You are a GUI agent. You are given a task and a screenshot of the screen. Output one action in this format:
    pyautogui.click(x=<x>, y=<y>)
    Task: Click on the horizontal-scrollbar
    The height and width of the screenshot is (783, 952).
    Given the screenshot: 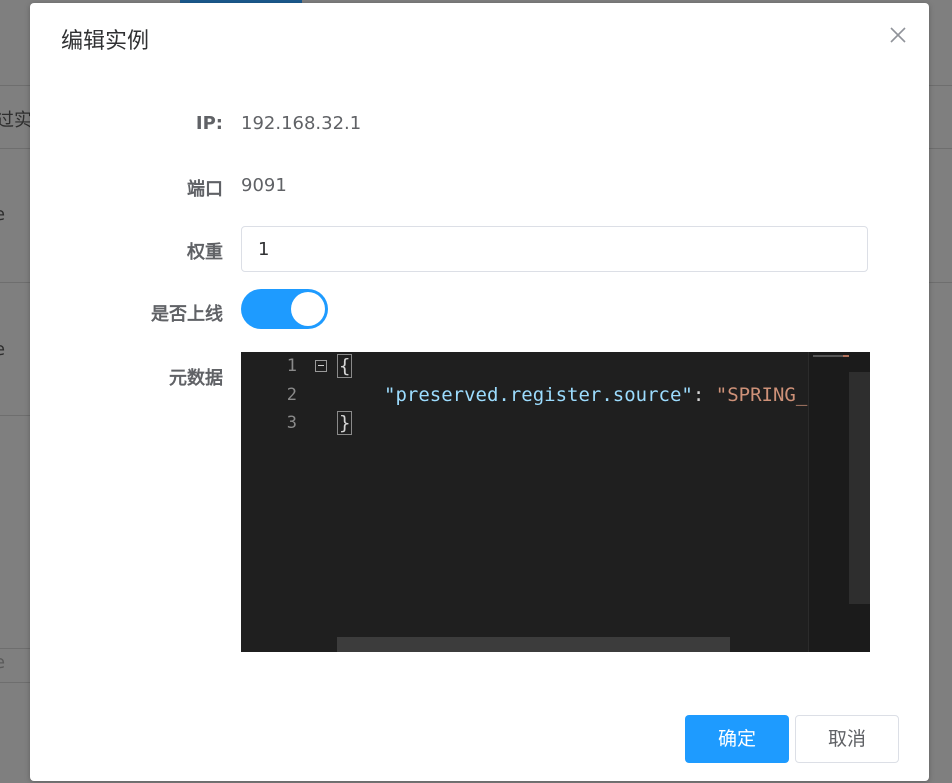 What is the action you would take?
    pyautogui.click(x=533, y=644)
    